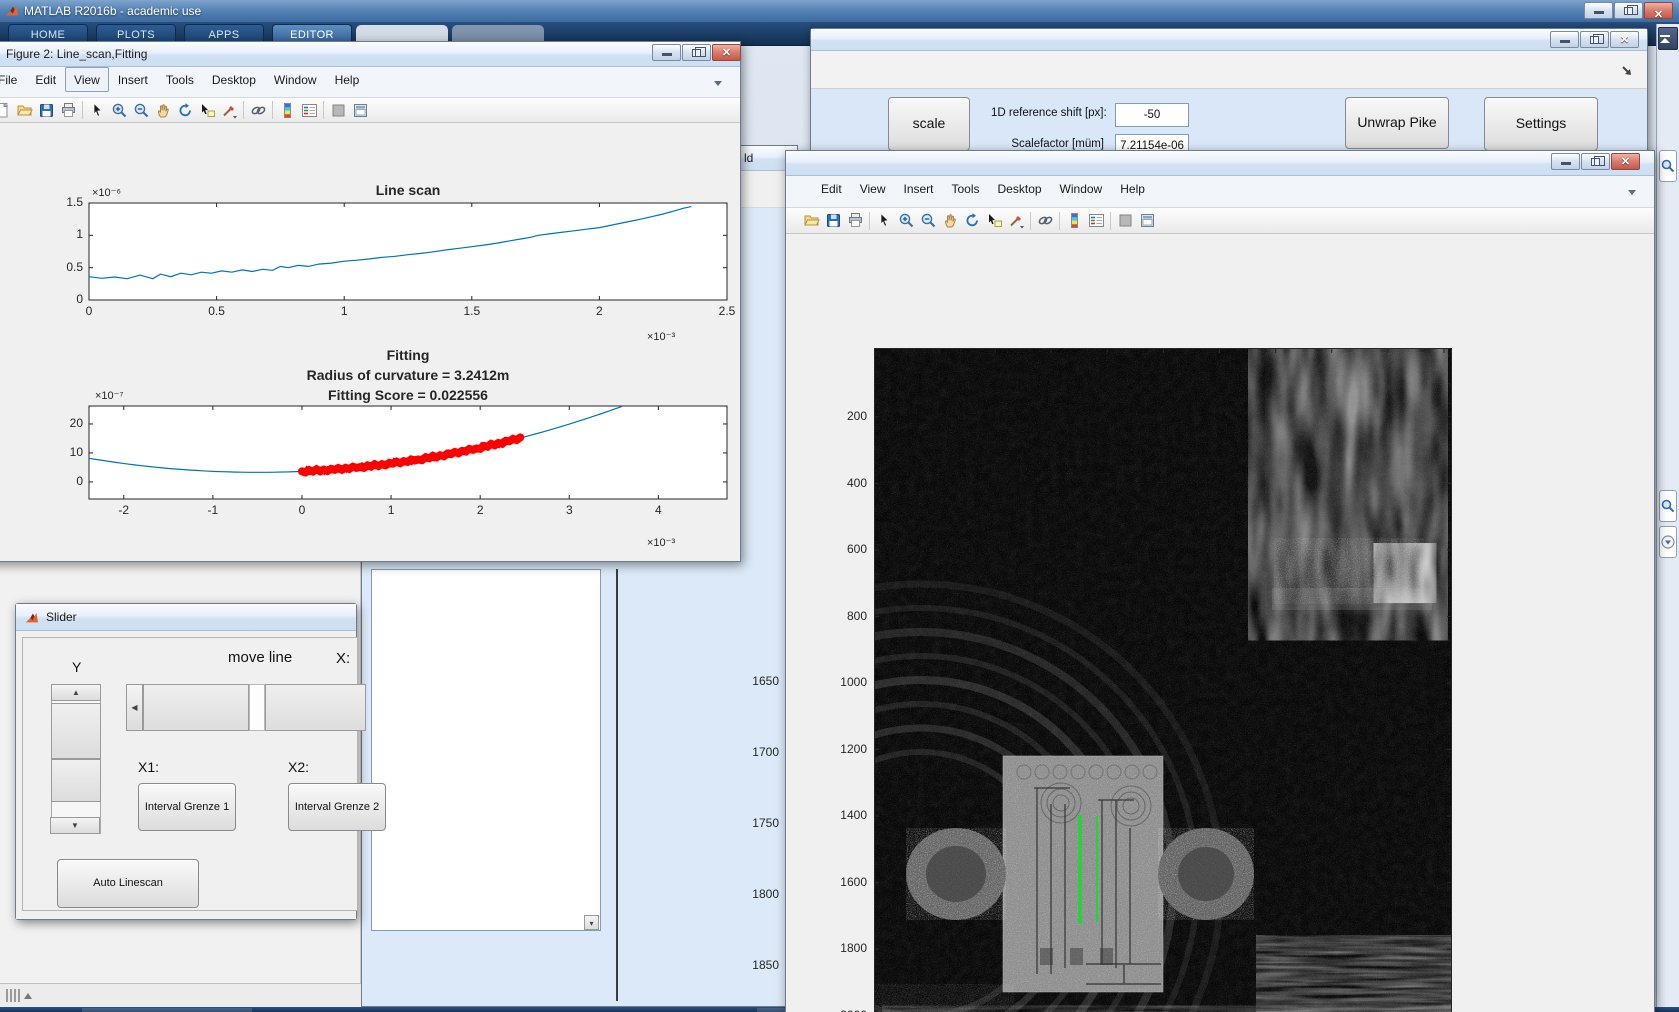 This screenshot has height=1012, width=1679. Describe the element at coordinates (853, 682) in the screenshot. I see `image-ytick: 1000` at that location.